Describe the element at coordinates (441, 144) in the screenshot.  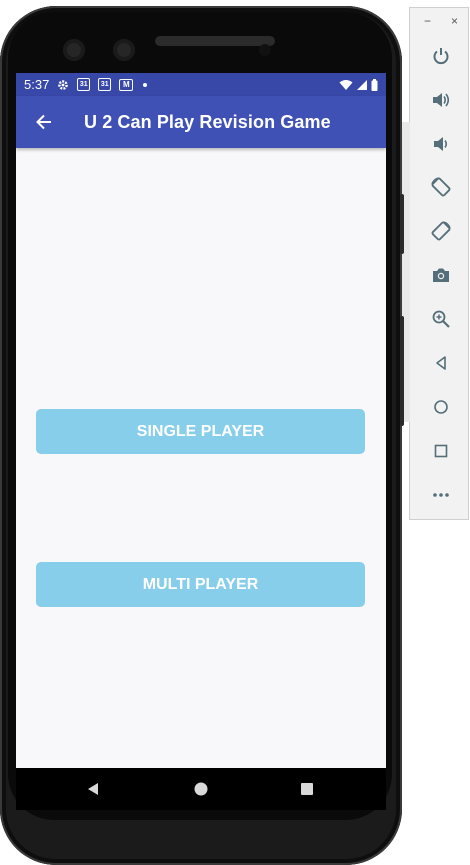
I see `volume-down-icon` at that location.